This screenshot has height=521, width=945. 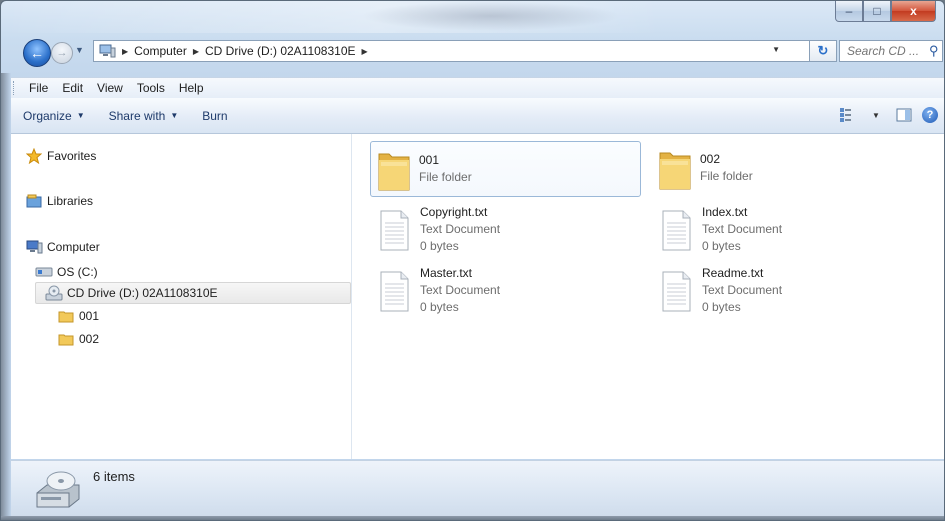 I want to click on item-count: 6 items, so click(x=114, y=476).